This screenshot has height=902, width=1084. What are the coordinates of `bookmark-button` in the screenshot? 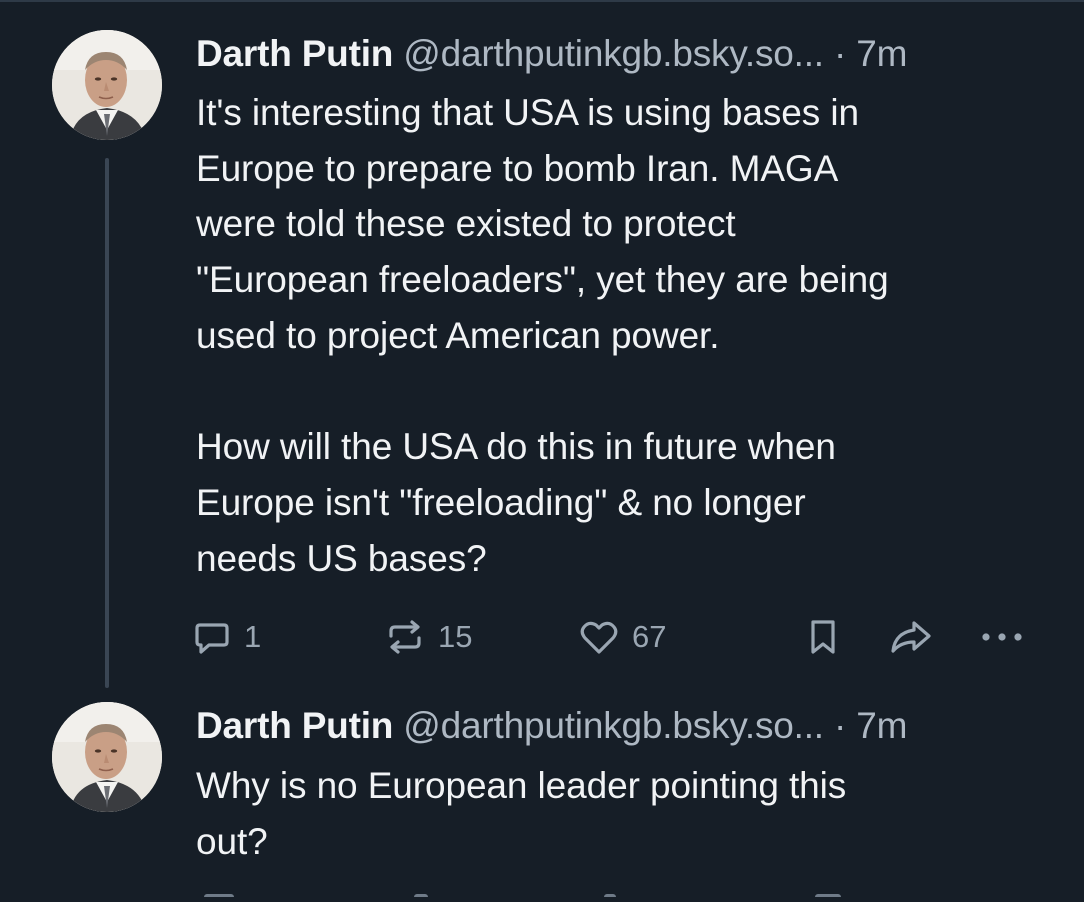 It's located at (823, 637).